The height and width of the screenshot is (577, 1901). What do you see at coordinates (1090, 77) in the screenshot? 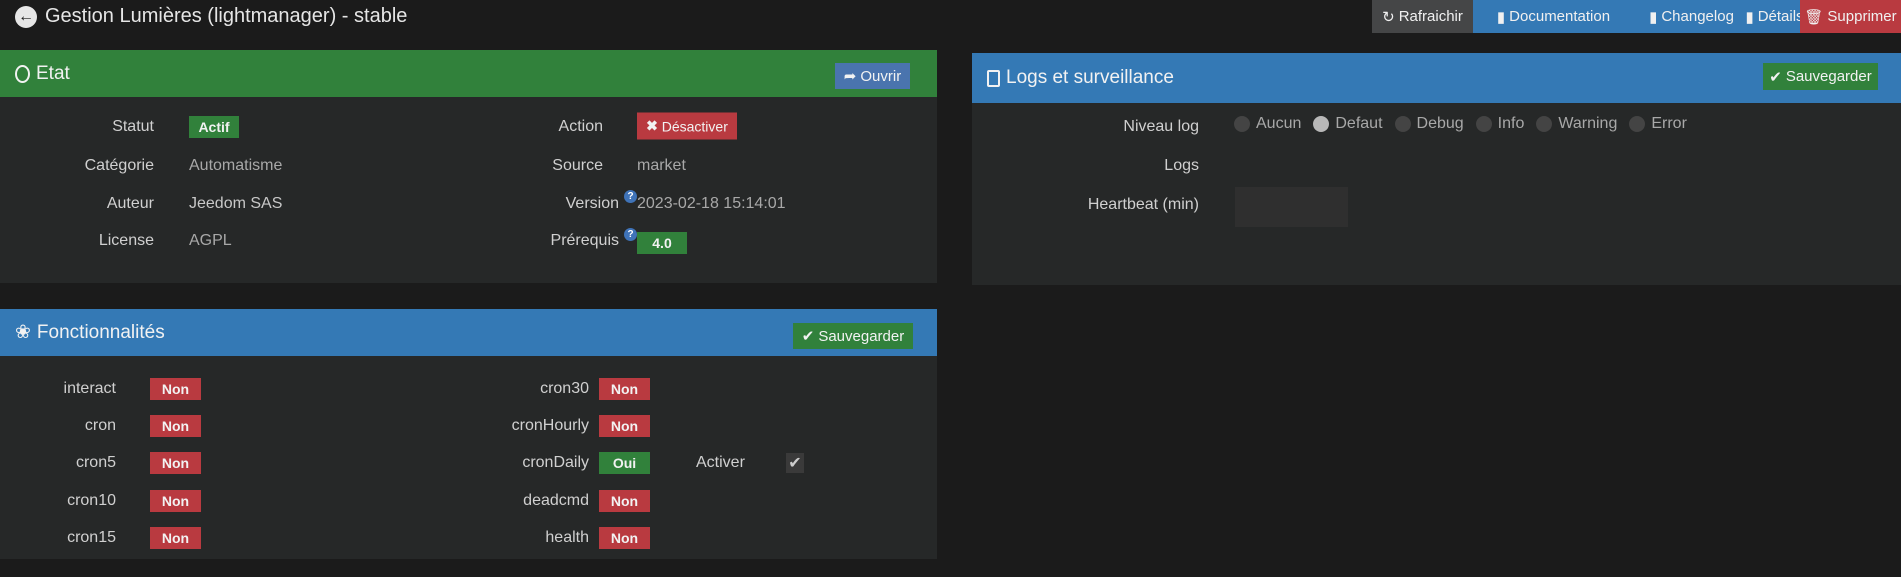
I see `logs-title: Logs et surveillance` at bounding box center [1090, 77].